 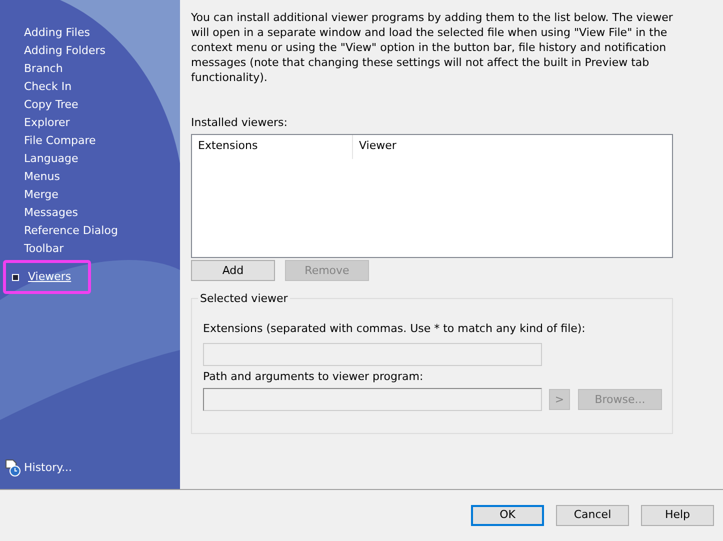 I want to click on history-icon, so click(x=12, y=468).